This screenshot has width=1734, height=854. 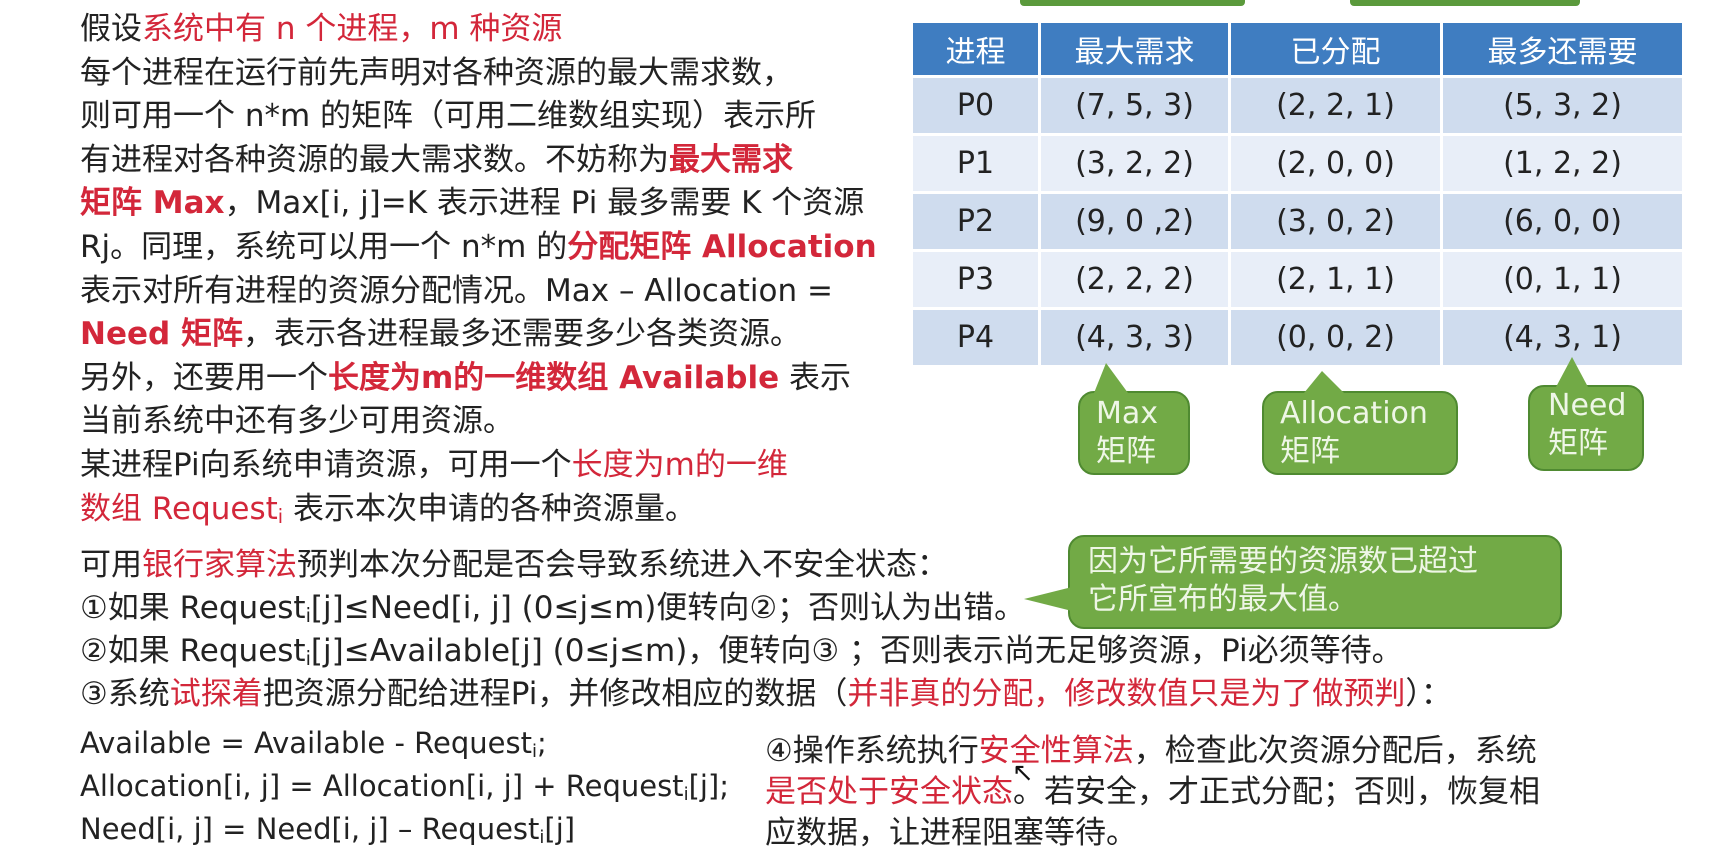 I want to click on para-line-4: 有进程对各种资源的最大需求数。不妨称为最大需求, so click(x=436, y=159).